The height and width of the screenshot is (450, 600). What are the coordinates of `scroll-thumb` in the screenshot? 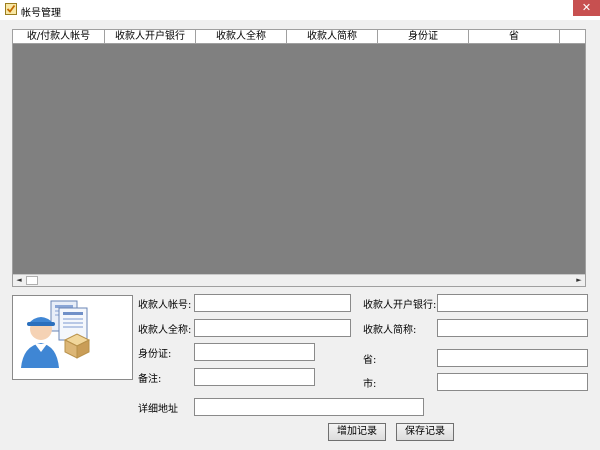 It's located at (32, 280).